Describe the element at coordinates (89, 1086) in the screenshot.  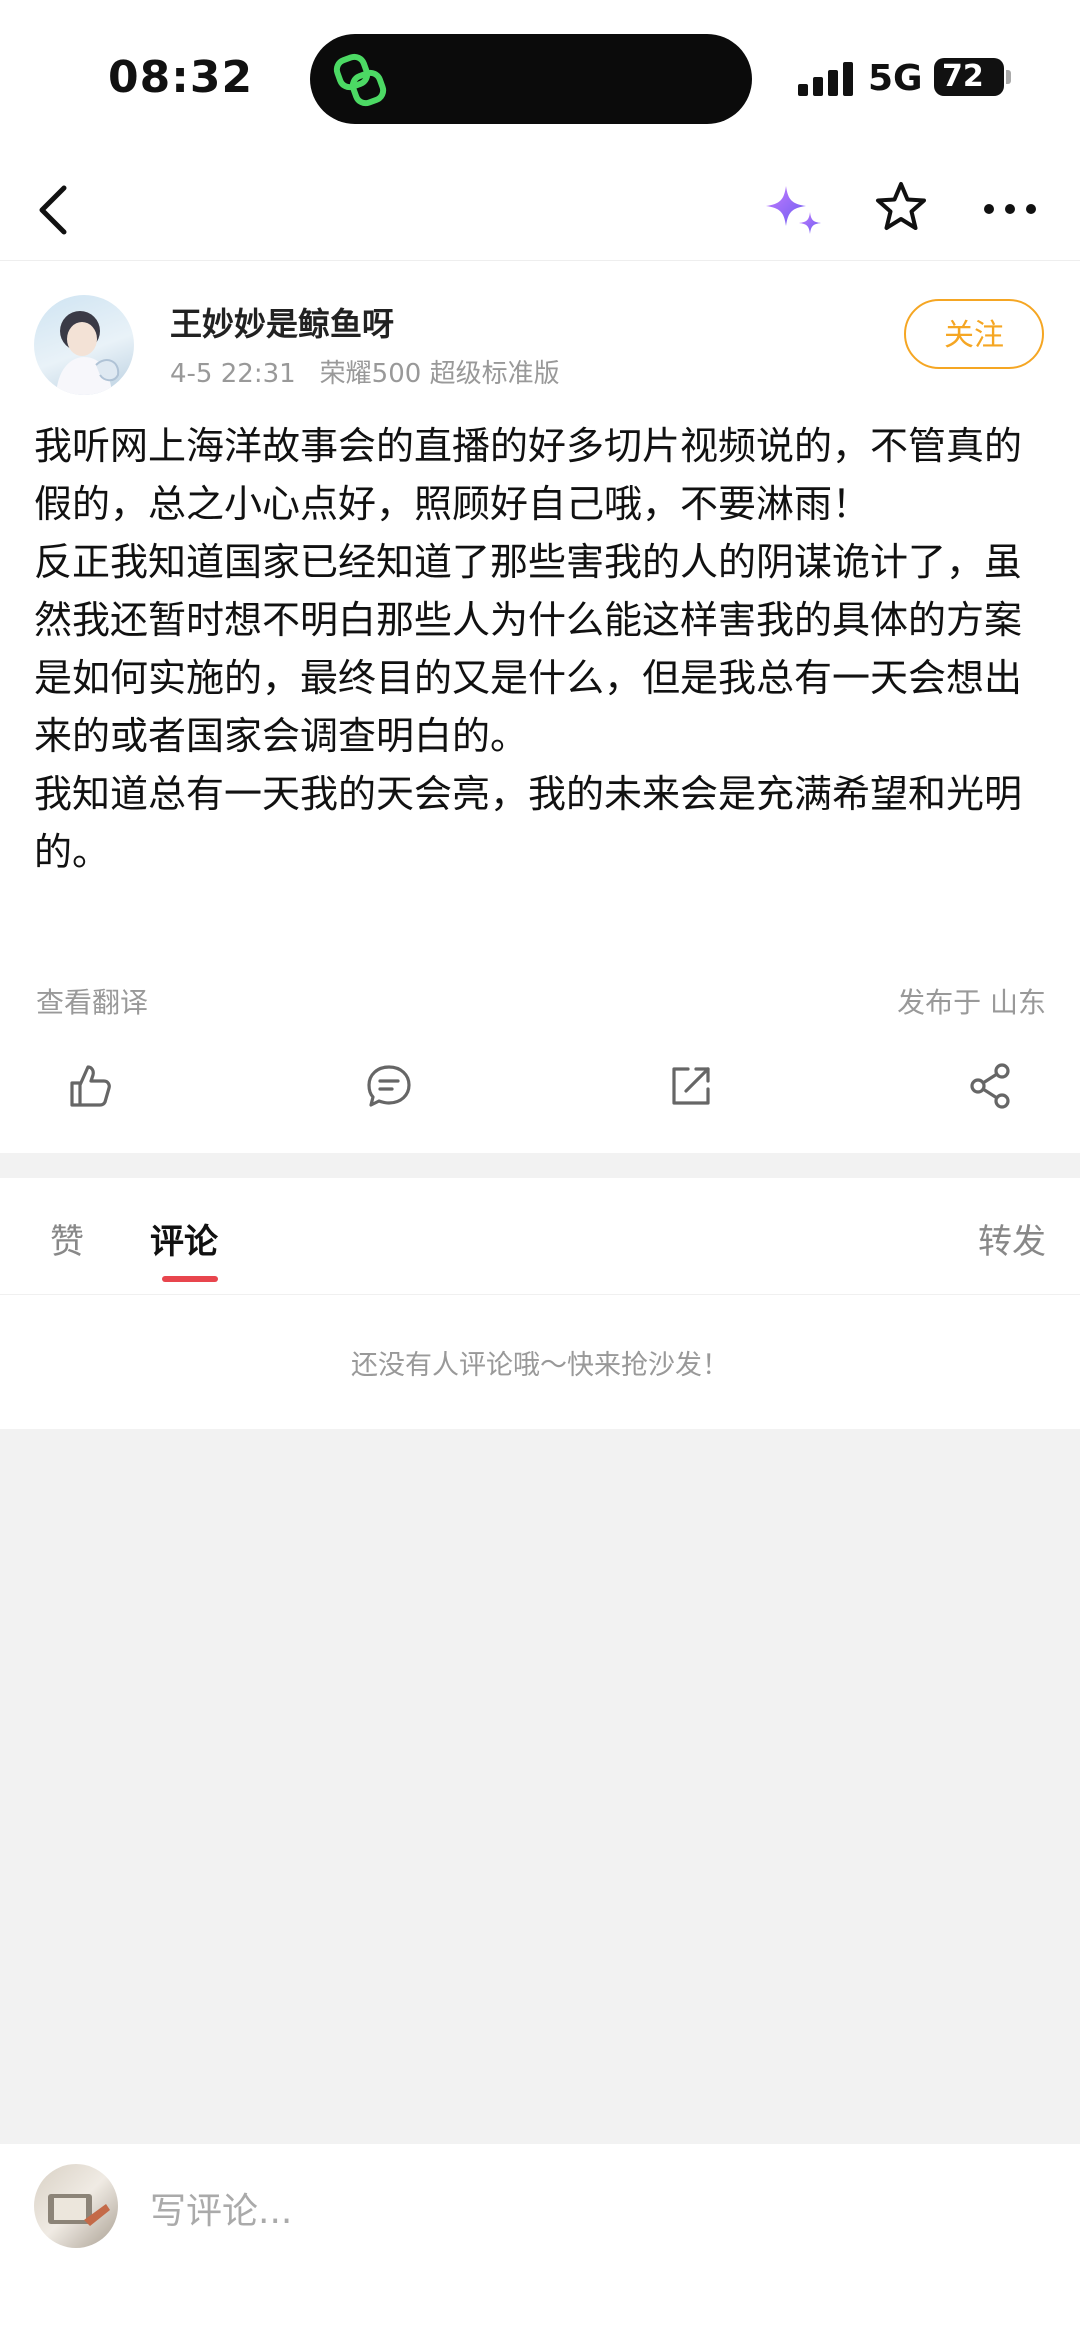
I see `like-icon` at that location.